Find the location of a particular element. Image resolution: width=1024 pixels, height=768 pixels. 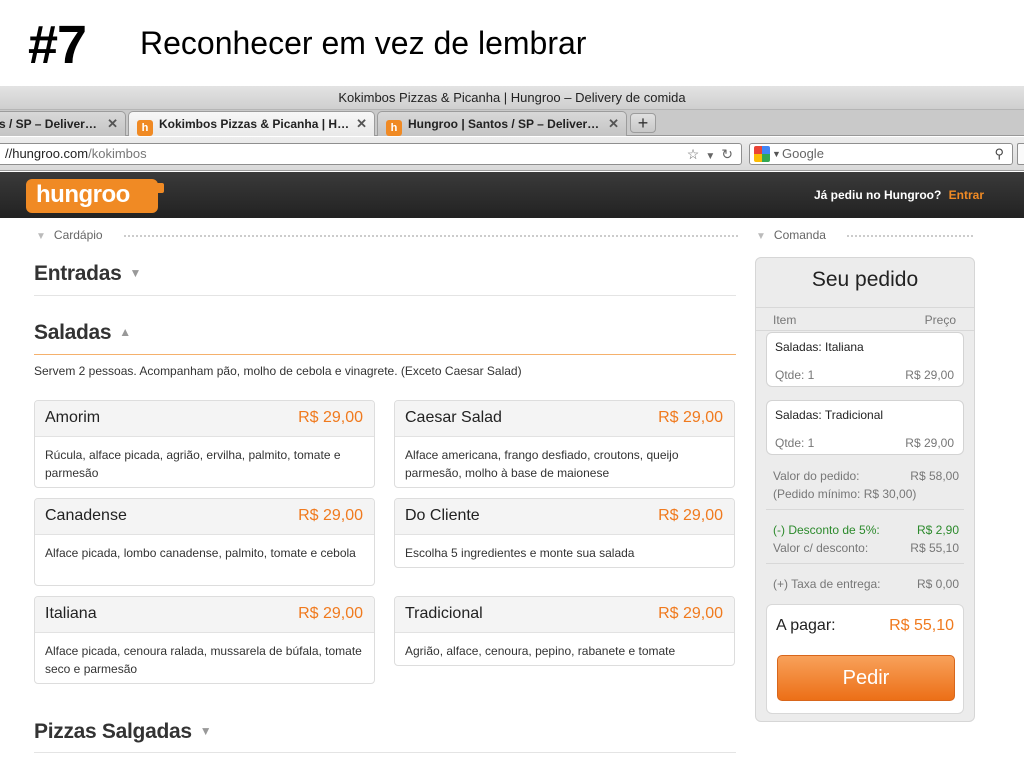

total-label: A pagar: is located at coordinates (806, 625).